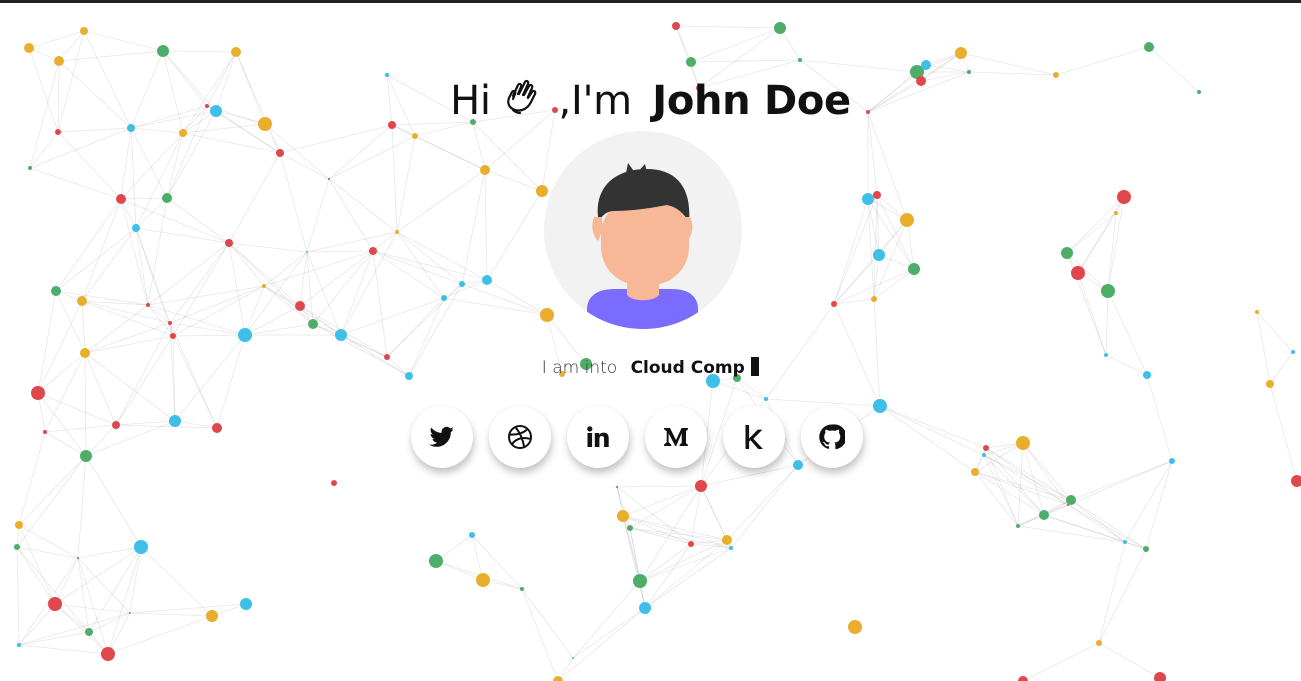 This screenshot has height=681, width=1301. I want to click on kaggle-icon, so click(754, 437).